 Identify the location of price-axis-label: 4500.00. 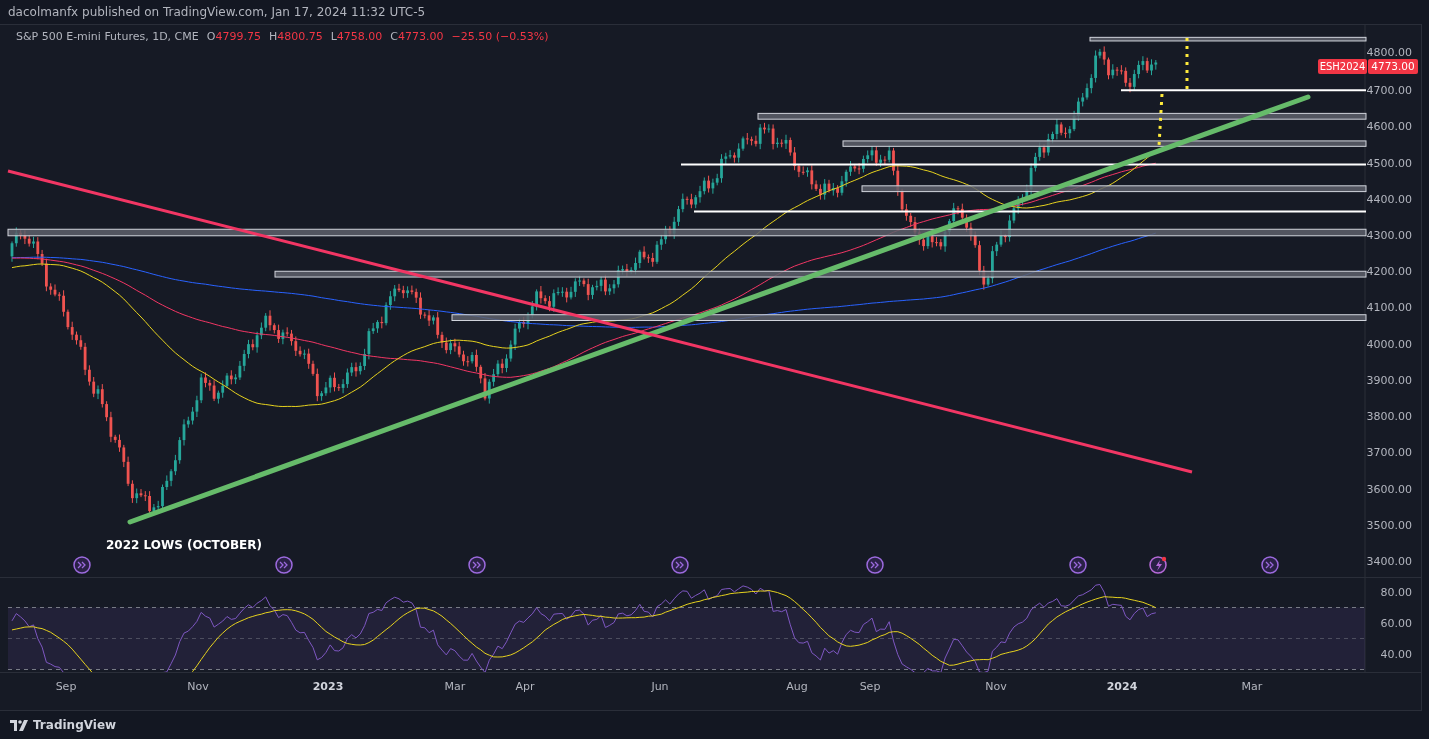
(1389, 163).